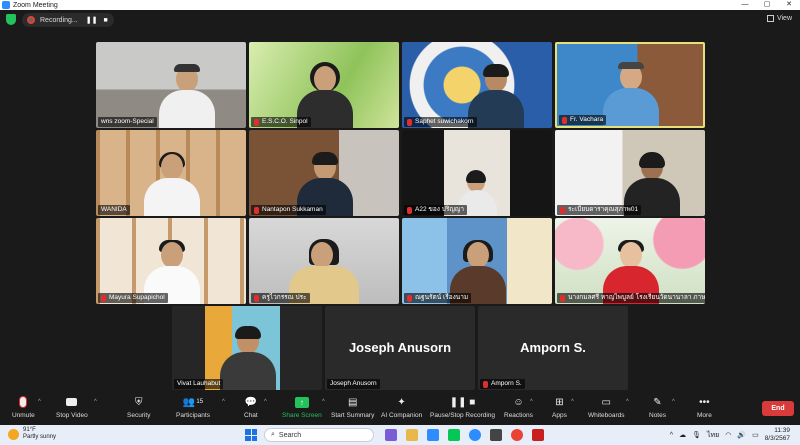 The image size is (800, 445). I want to click on notes-button: ✎ Notes, so click(657, 407).